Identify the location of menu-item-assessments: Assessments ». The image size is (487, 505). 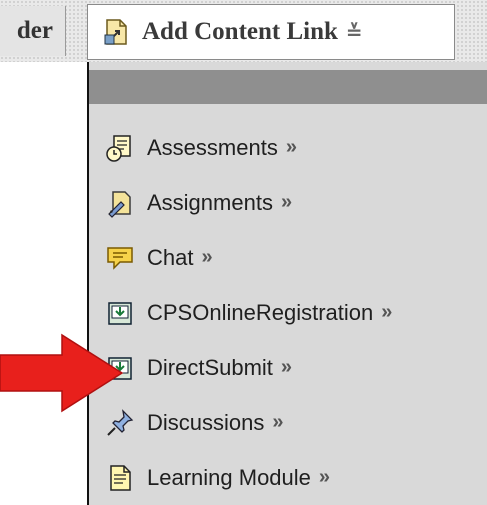
(288, 147).